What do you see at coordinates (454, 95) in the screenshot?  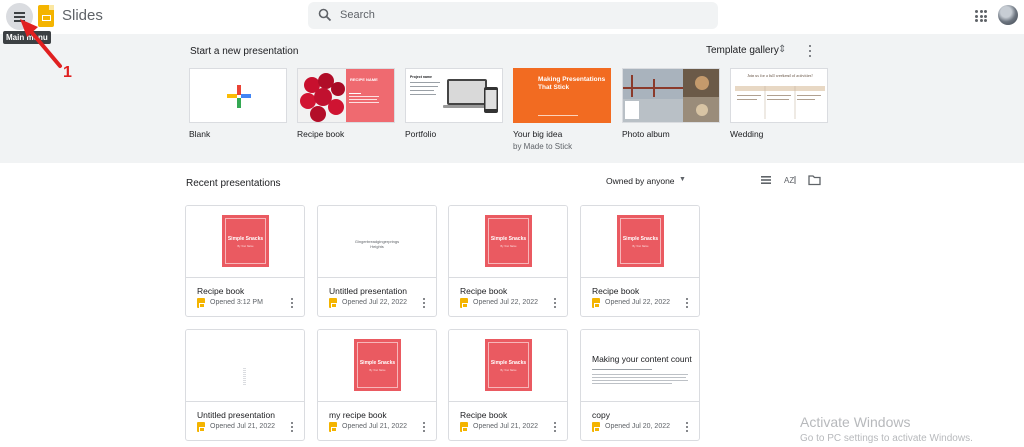 I see `template-thumbnail: Project name` at bounding box center [454, 95].